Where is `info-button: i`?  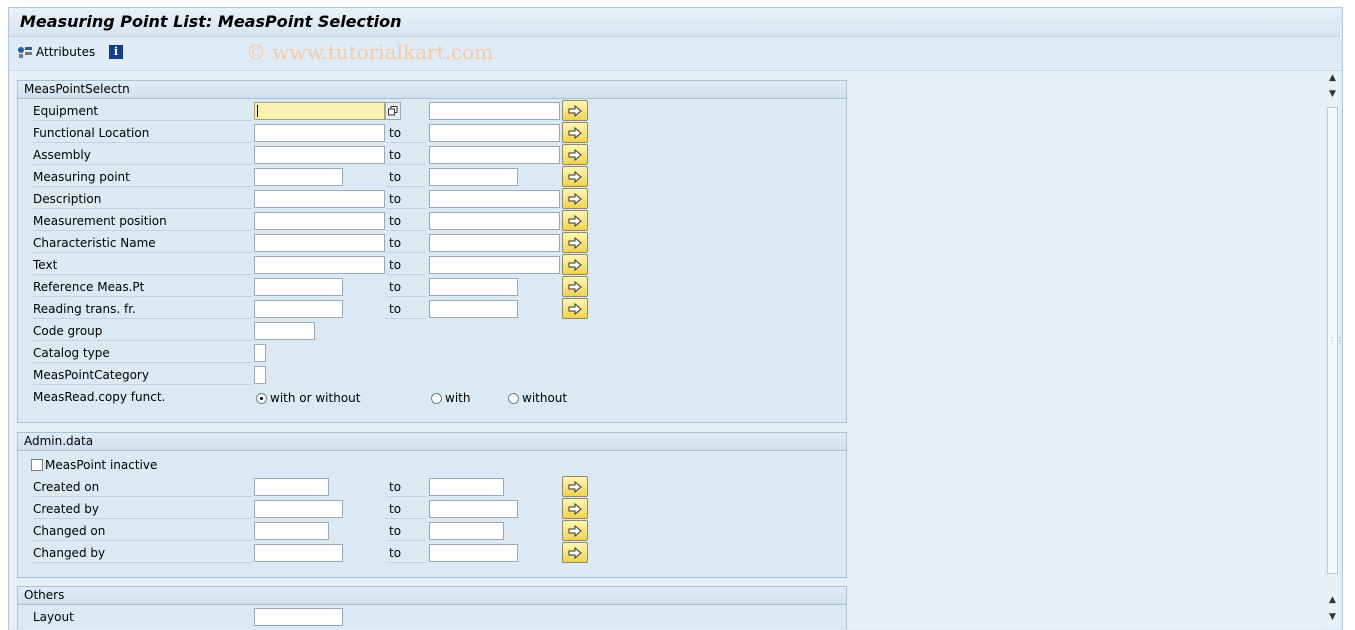
info-button: i is located at coordinates (116, 52).